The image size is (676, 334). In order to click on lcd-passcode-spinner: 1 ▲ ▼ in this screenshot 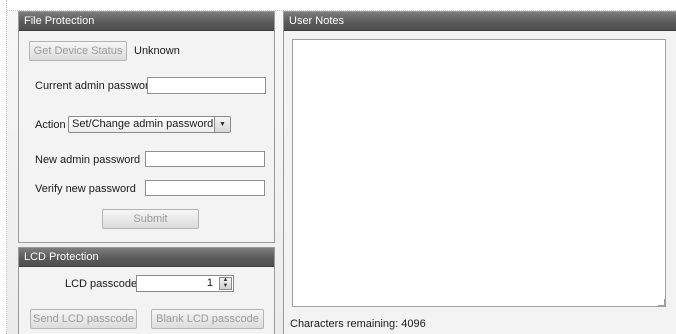, I will do `click(185, 283)`.